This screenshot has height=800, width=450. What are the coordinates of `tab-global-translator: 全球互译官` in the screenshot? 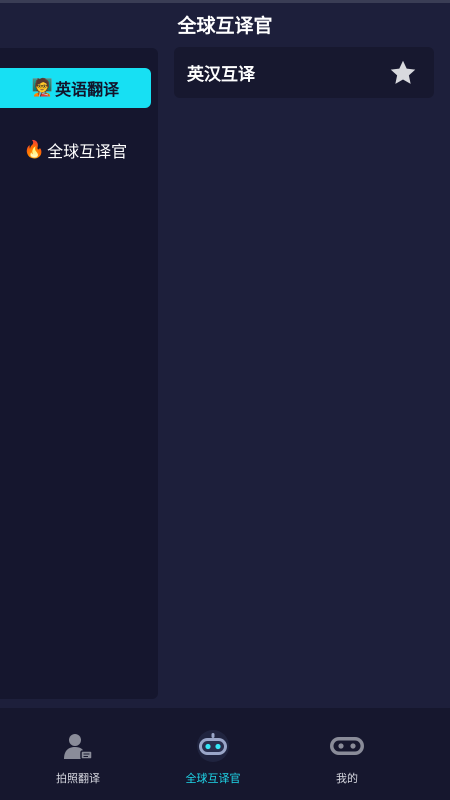 It's located at (213, 760).